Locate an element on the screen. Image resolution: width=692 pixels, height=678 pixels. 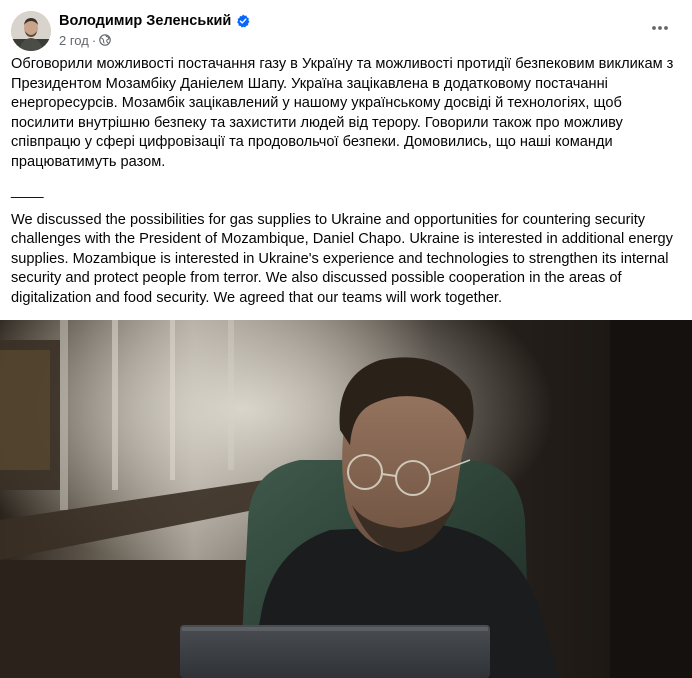
more-options-icon is located at coordinates (660, 28).